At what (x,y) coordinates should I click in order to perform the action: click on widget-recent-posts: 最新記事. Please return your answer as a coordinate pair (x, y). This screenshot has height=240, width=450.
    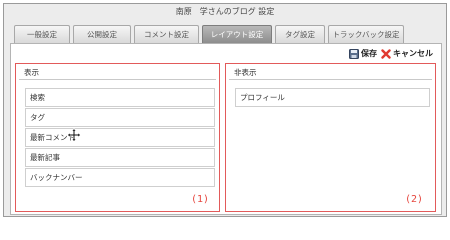
    Looking at the image, I should click on (120, 157).